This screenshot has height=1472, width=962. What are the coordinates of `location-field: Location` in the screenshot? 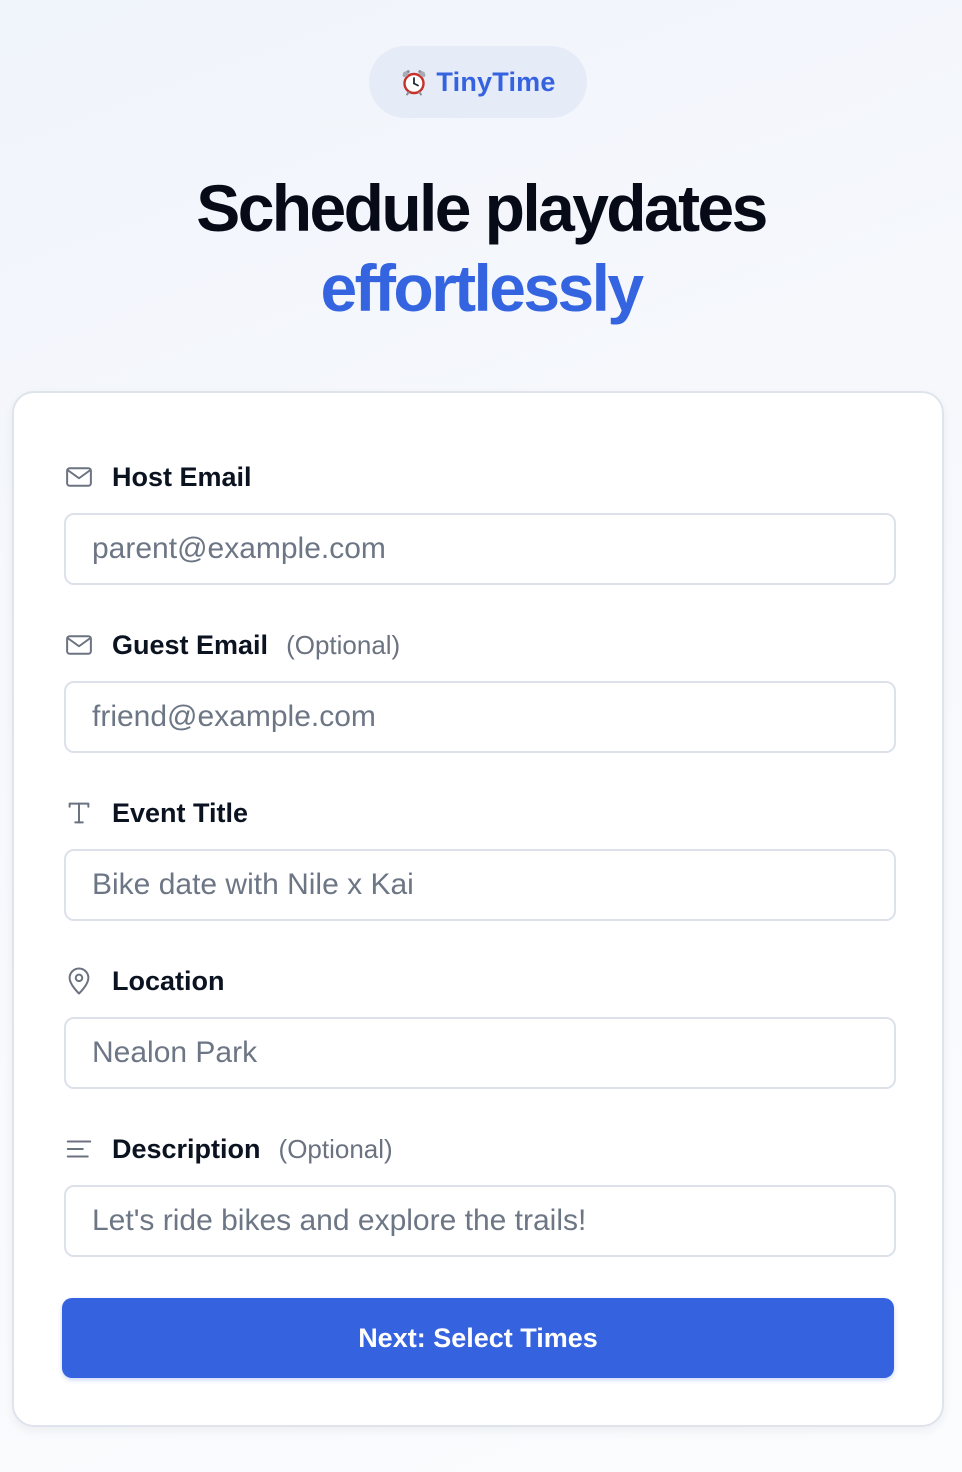 It's located at (480, 1027).